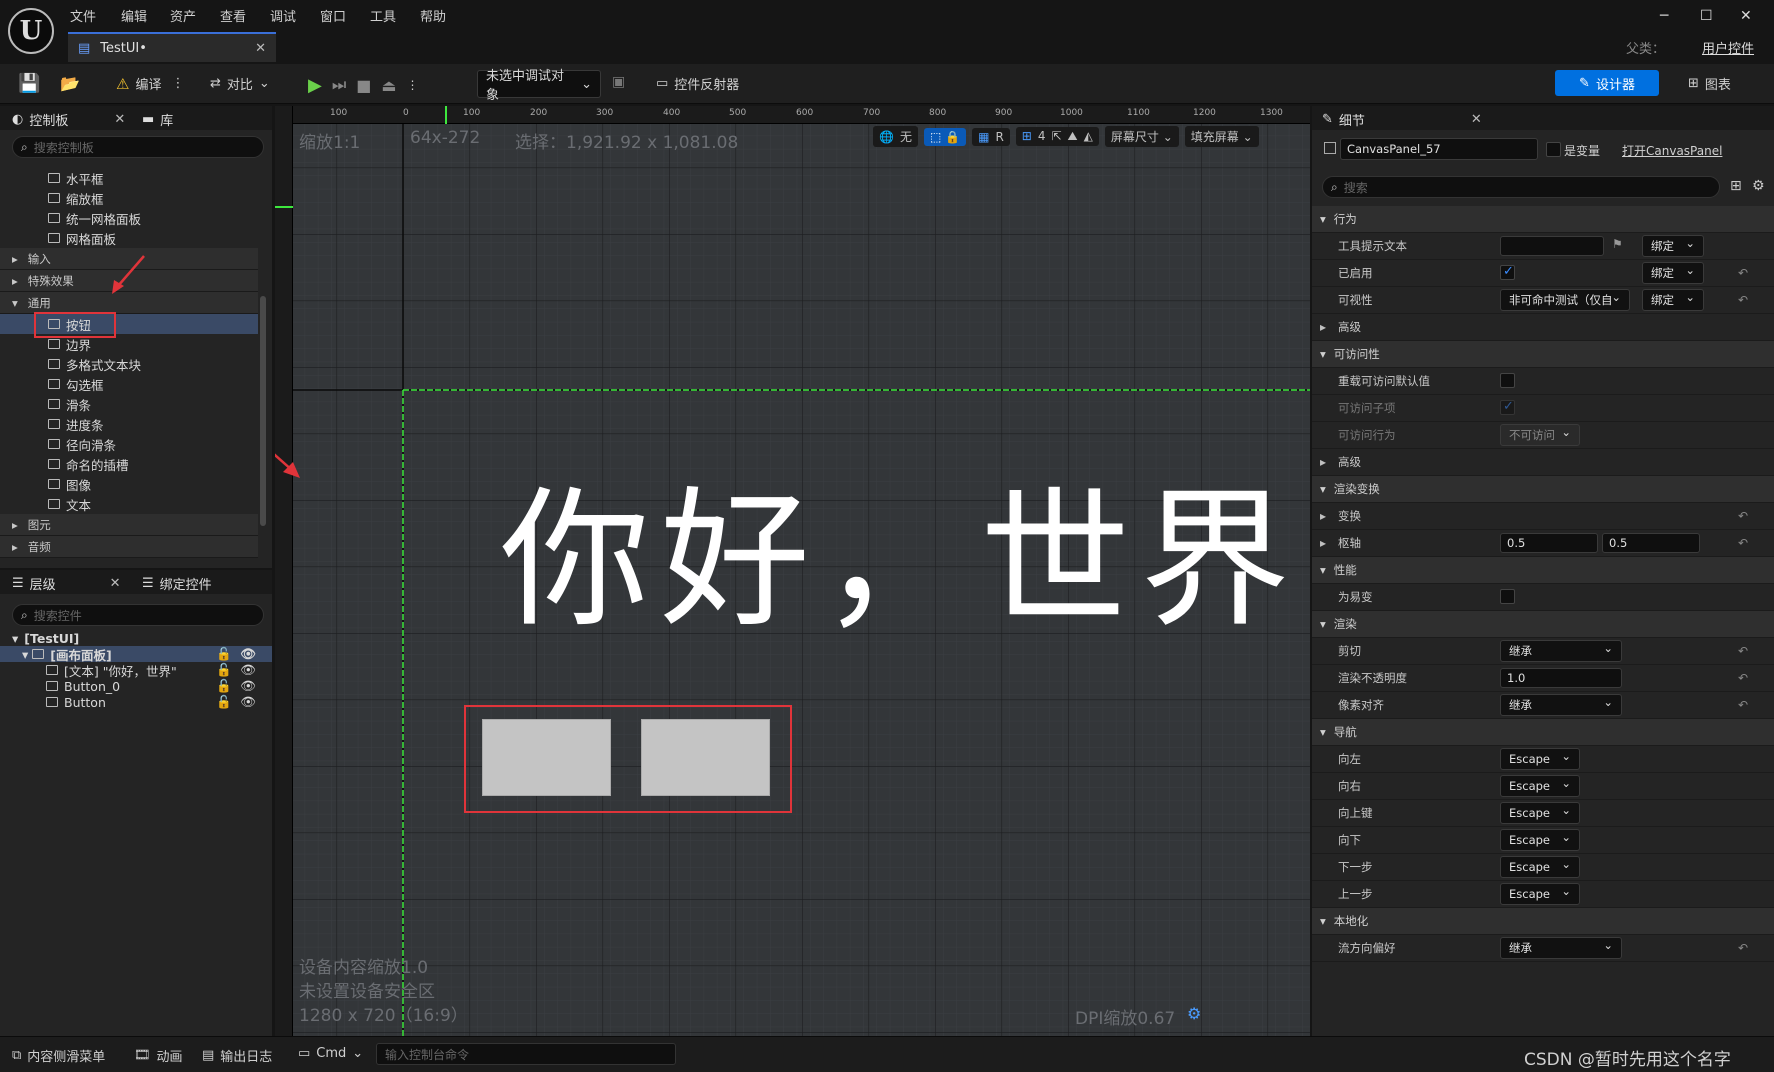 Image resolution: width=1774 pixels, height=1072 pixels. What do you see at coordinates (1540, 786) in the screenshot?
I see `nav-right-dropdown: Escape` at bounding box center [1540, 786].